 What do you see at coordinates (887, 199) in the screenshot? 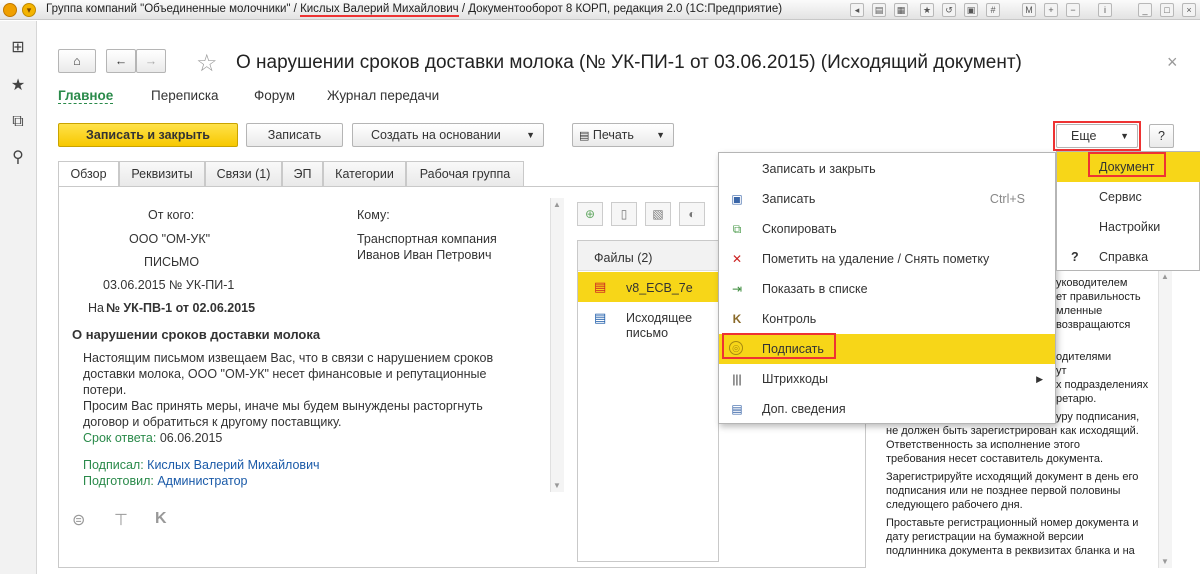
I see `menu-item-save: ▣ Записать Ctrl+S` at bounding box center [887, 199].